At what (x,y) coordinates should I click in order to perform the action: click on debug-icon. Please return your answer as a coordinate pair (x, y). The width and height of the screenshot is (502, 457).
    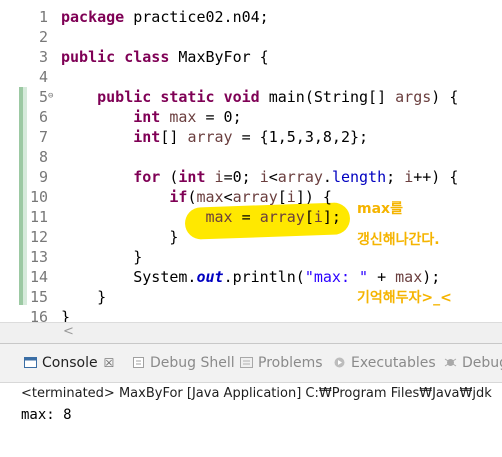
    Looking at the image, I should click on (450, 359).